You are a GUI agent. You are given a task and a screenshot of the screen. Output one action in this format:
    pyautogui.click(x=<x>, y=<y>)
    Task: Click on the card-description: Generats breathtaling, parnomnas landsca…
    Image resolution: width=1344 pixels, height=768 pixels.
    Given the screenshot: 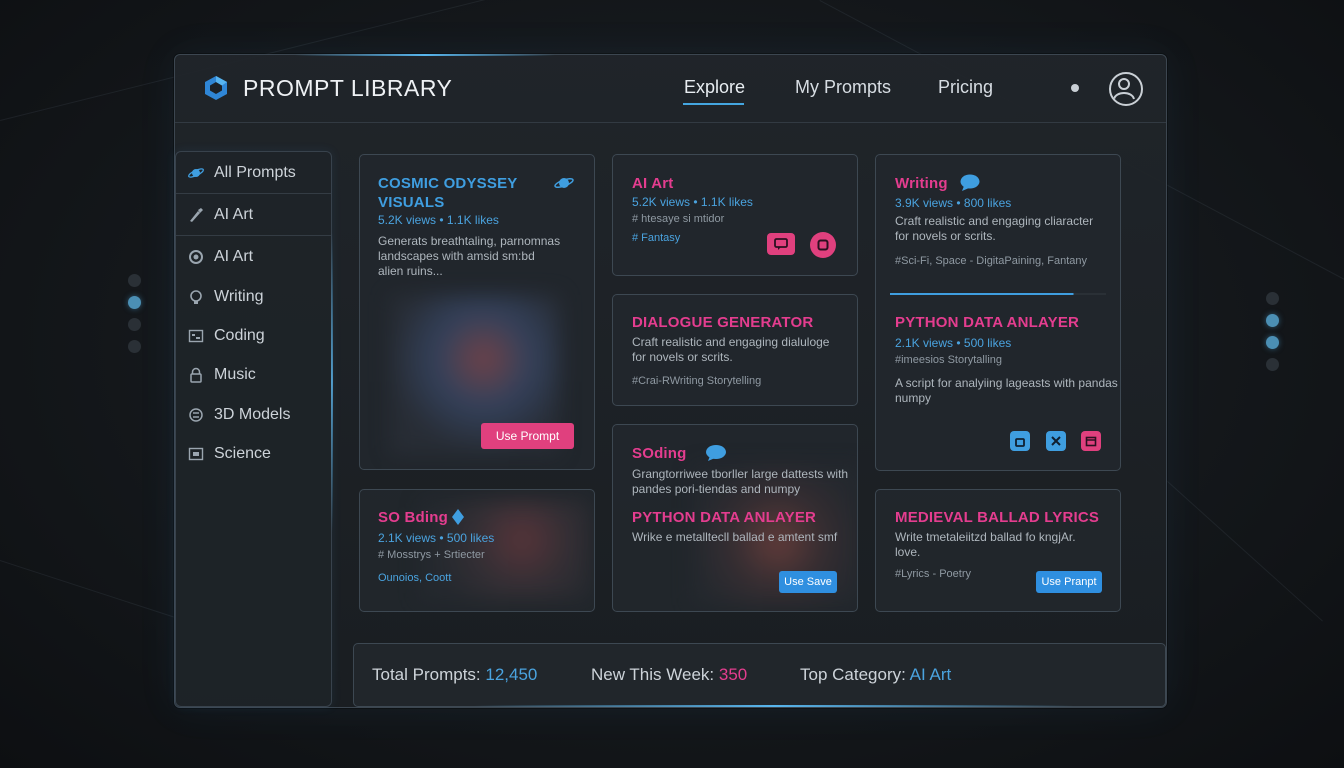 What is the action you would take?
    pyautogui.click(x=469, y=256)
    